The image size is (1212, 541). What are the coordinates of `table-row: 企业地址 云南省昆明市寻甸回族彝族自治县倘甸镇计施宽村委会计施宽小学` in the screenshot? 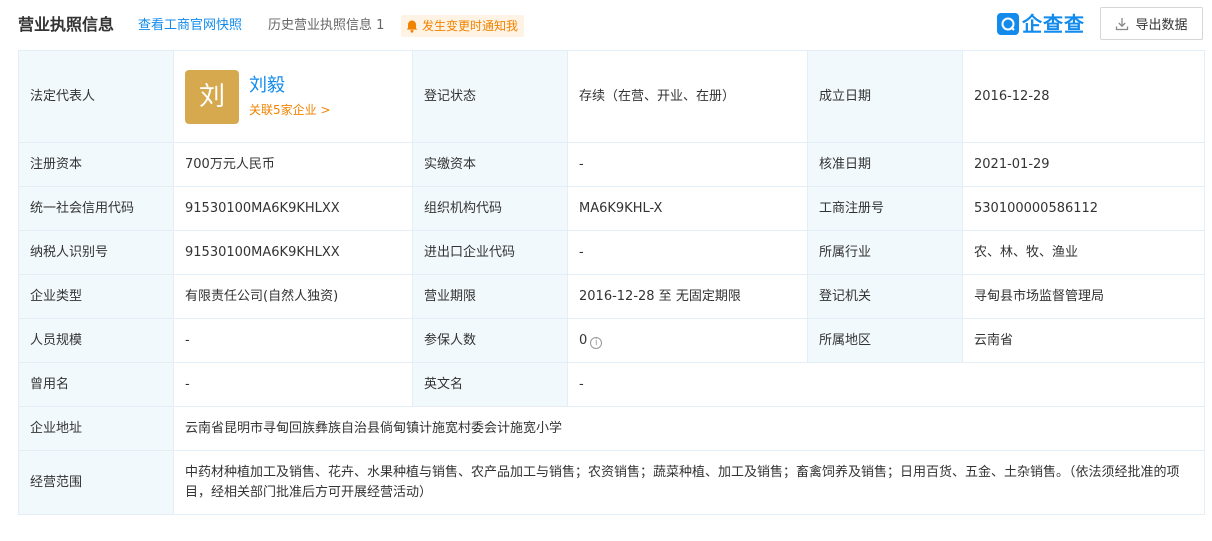 It's located at (611, 428).